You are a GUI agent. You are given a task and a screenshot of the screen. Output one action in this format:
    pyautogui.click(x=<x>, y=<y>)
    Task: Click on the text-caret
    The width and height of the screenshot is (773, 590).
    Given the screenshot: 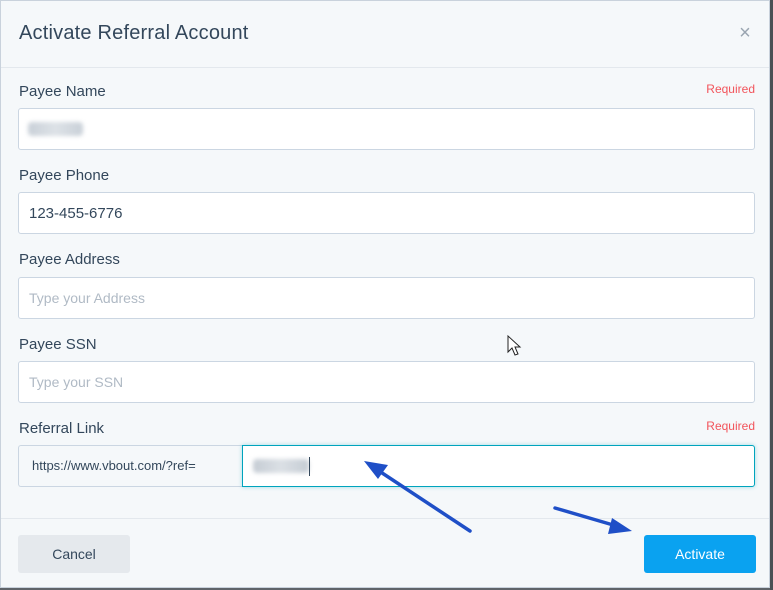 What is the action you would take?
    pyautogui.click(x=309, y=466)
    